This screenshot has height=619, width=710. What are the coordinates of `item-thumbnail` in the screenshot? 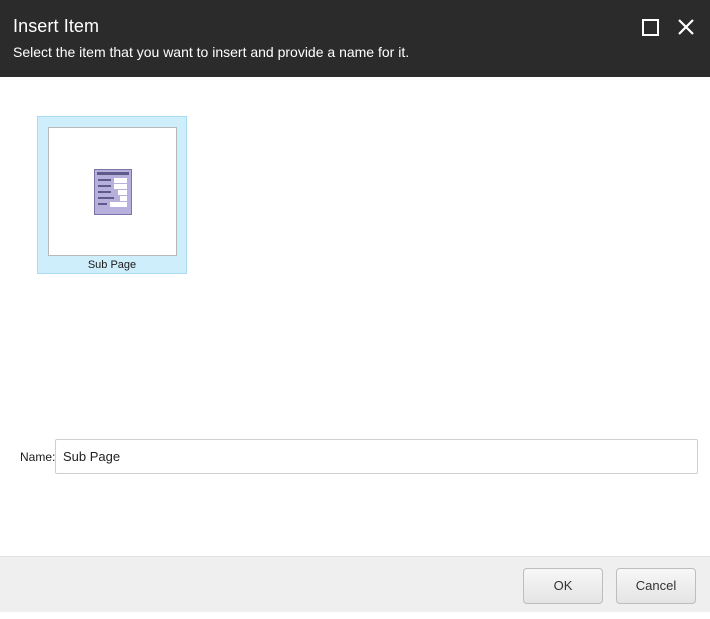 It's located at (112, 191).